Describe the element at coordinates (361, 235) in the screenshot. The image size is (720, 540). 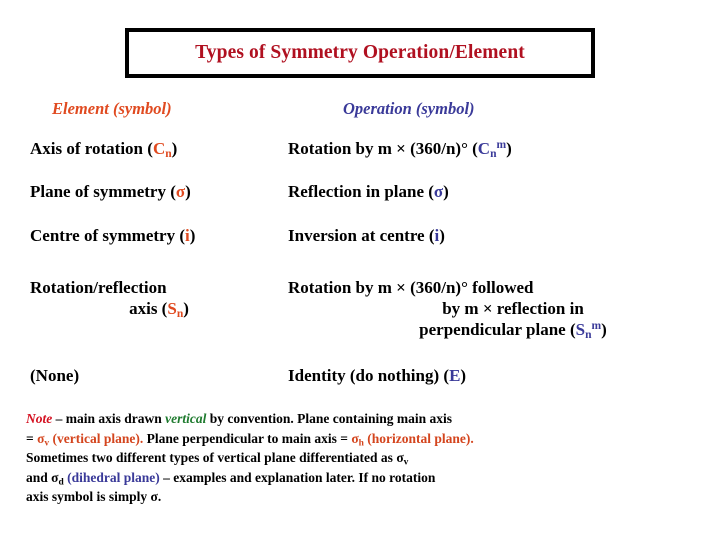
I see `operation-text: Inversion at centre (` at that location.